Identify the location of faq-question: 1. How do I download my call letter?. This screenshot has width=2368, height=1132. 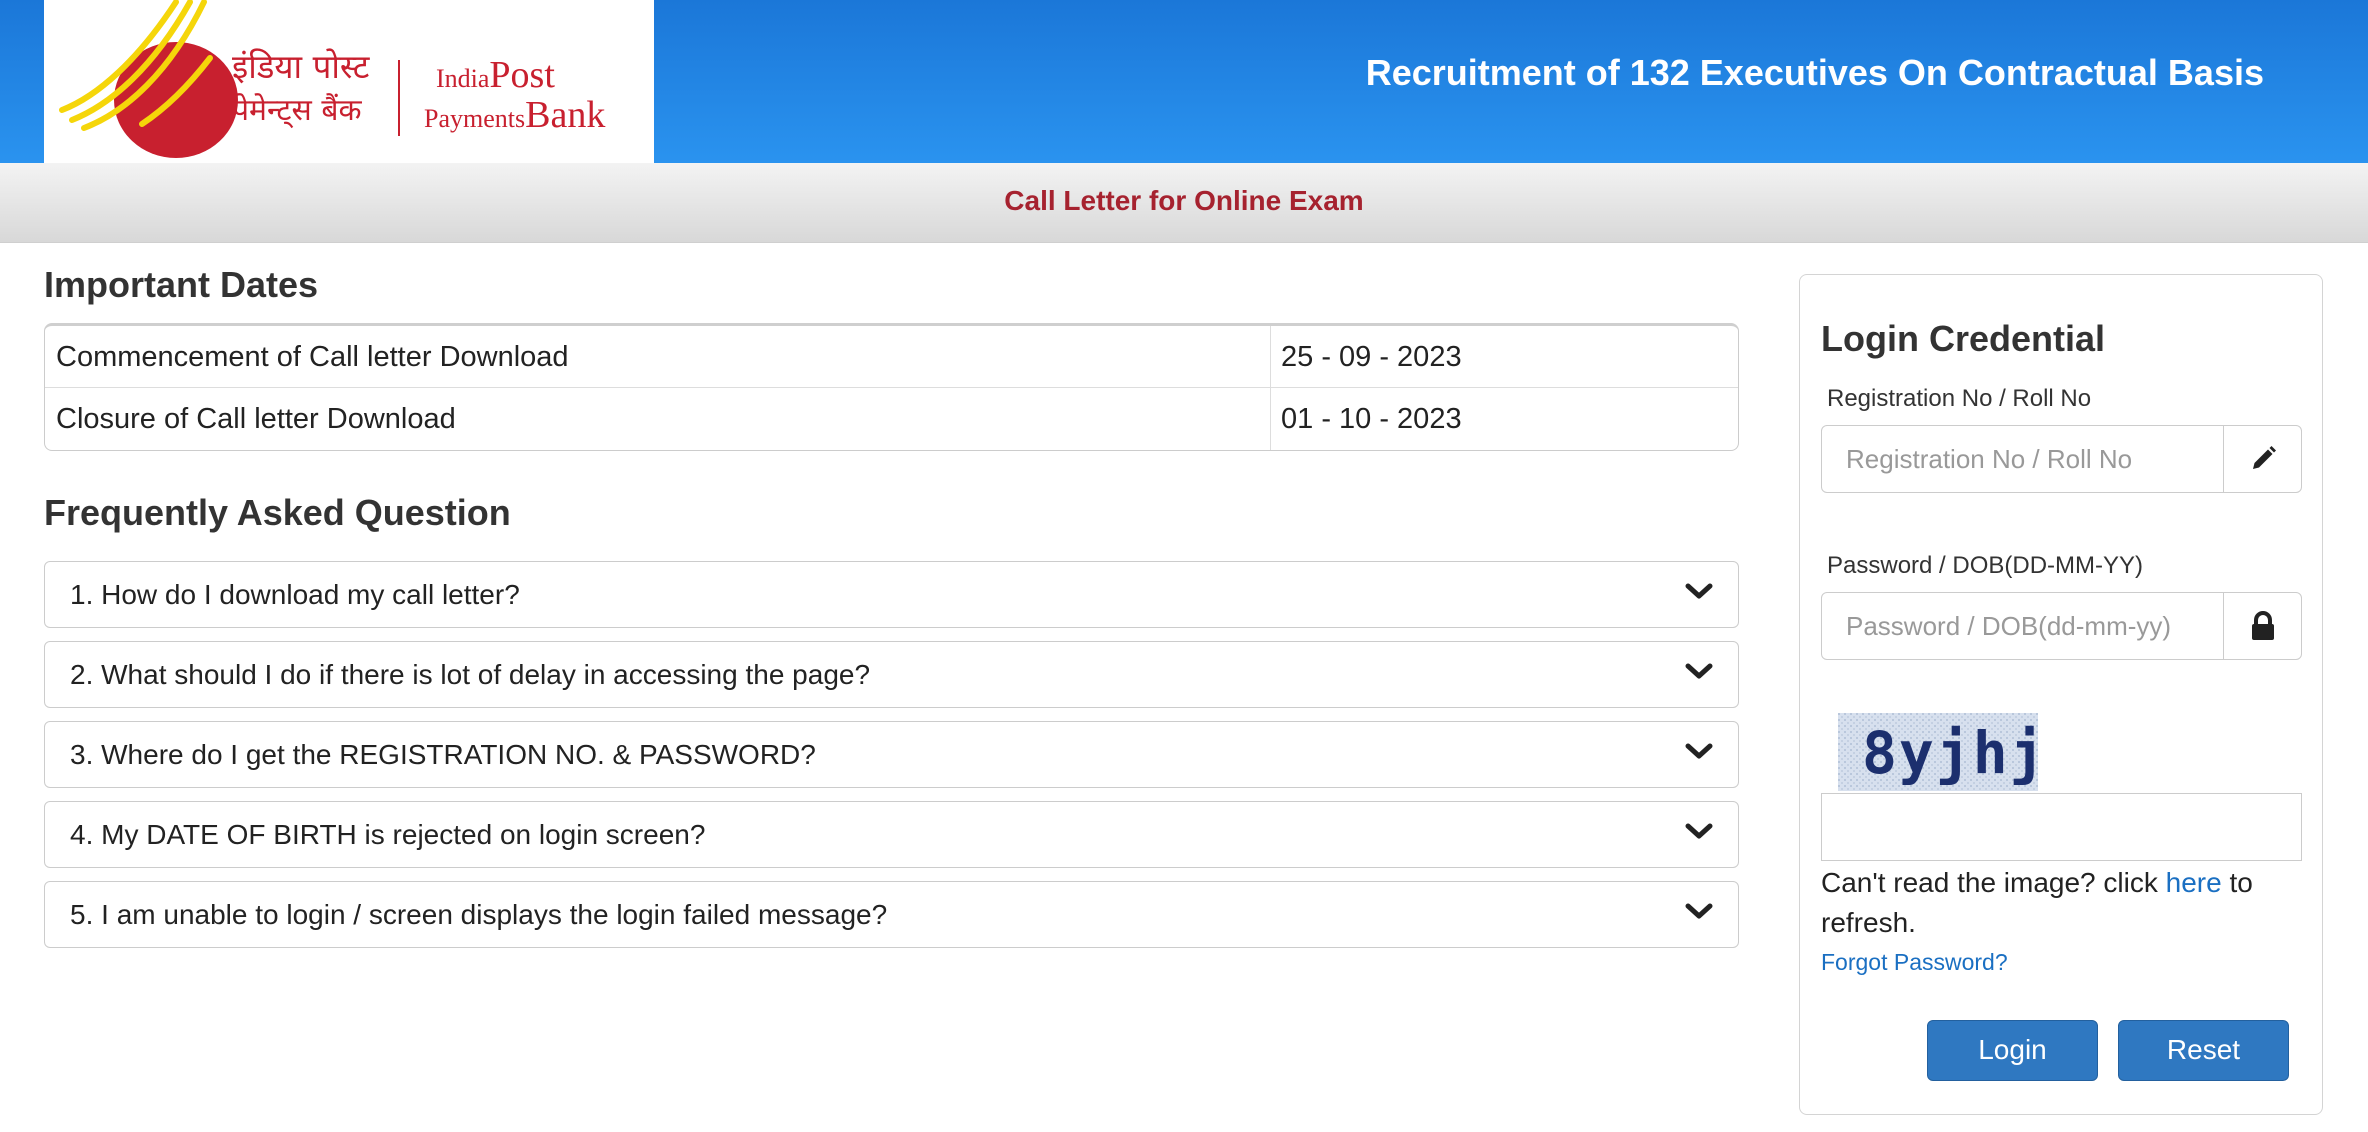
(295, 594).